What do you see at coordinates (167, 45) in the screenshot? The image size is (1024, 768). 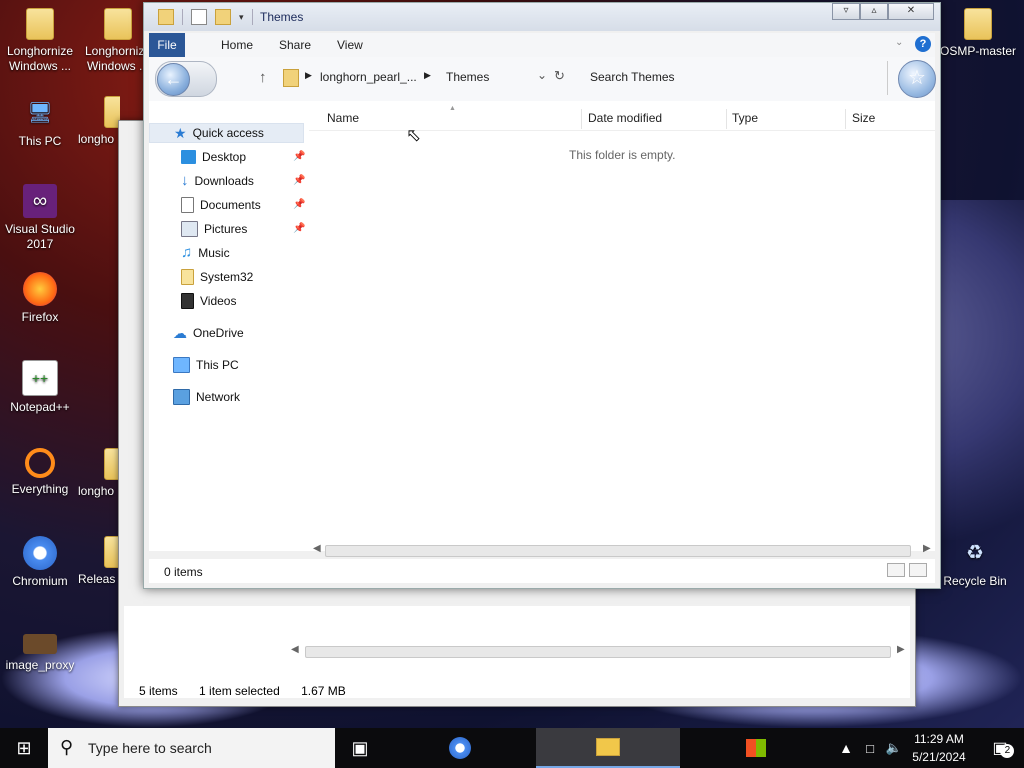 I see `tab-file: File` at bounding box center [167, 45].